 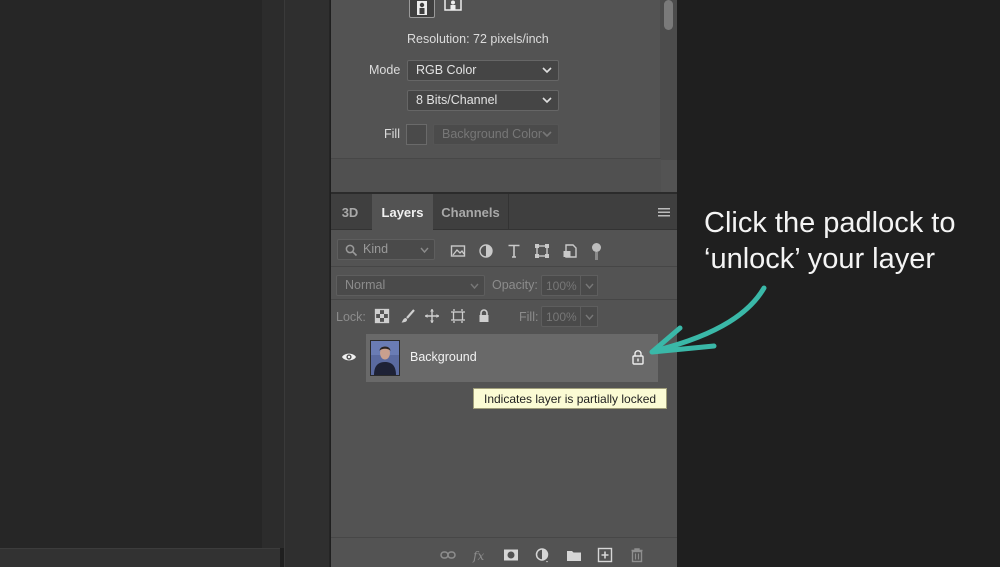 What do you see at coordinates (820, 259) in the screenshot?
I see `annotation-line-2: ‘unlock’ your layer` at bounding box center [820, 259].